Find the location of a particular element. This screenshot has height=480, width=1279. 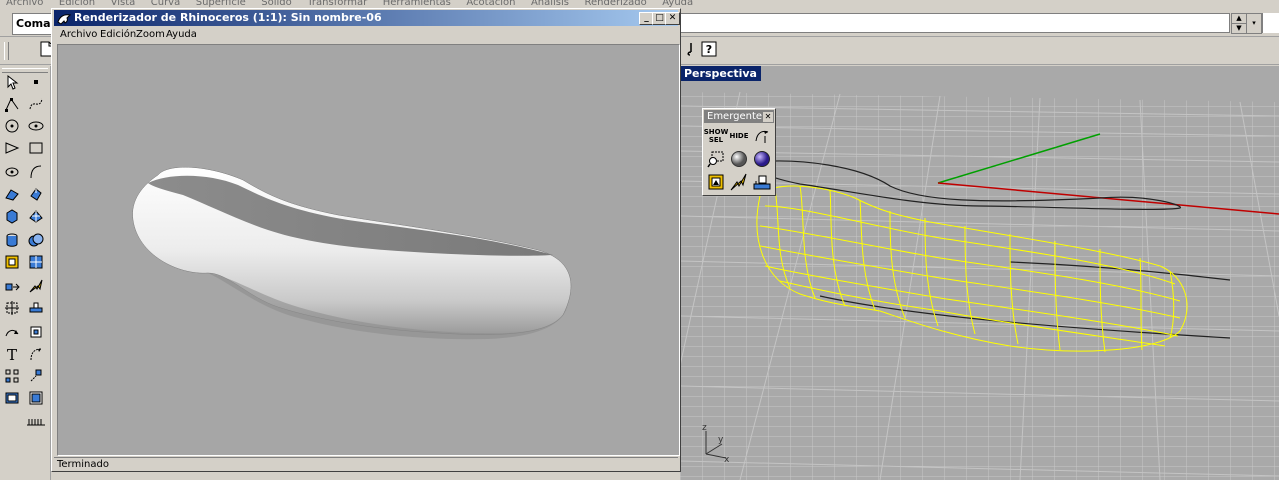

polygon-button is located at coordinates (12, 172).